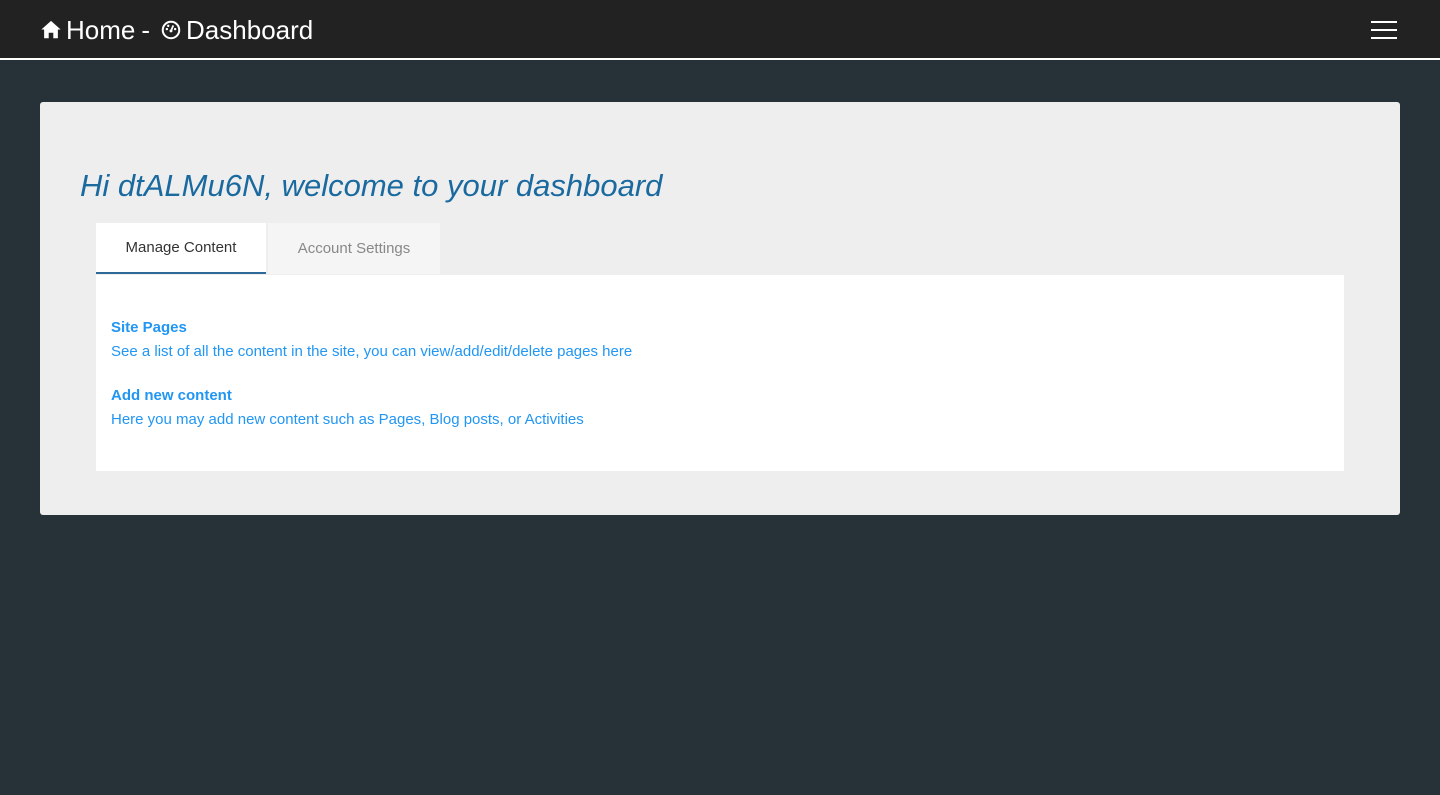 This screenshot has height=795, width=1440. I want to click on dashboard-link: Dashboard, so click(236, 30).